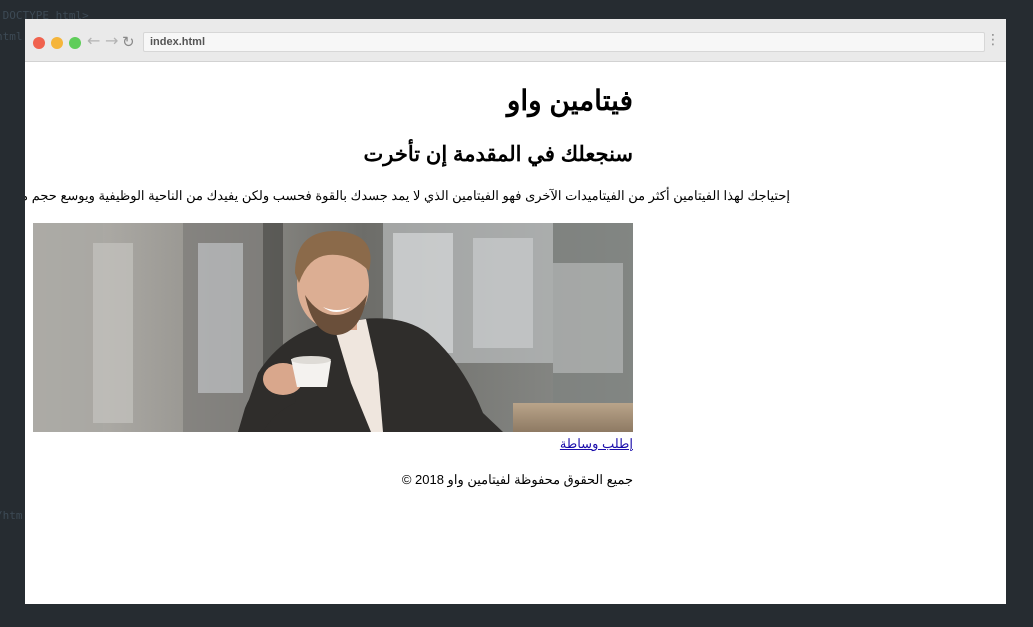 The width and height of the screenshot is (1033, 627). Describe the element at coordinates (57, 43) in the screenshot. I see `minimize-window-button` at that location.